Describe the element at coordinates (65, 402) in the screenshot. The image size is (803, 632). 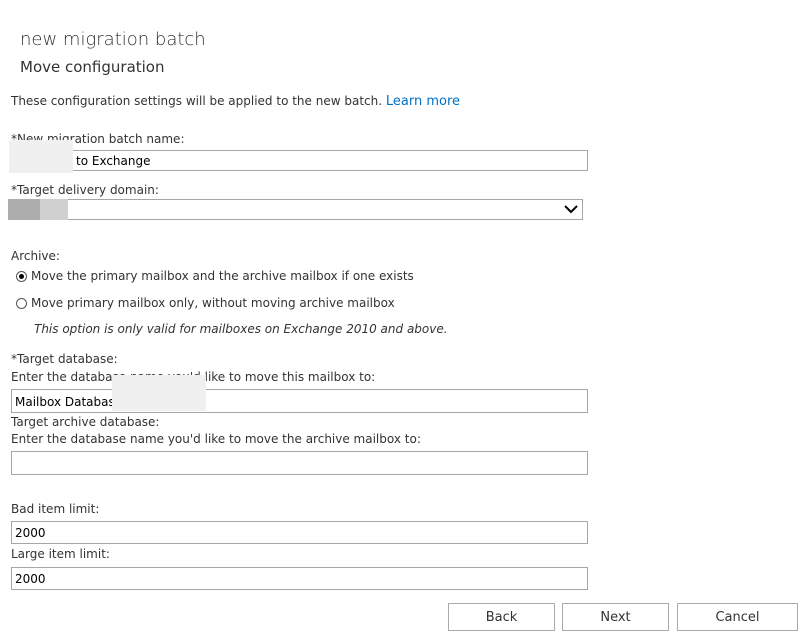
I see `target-db-value: Mailbox Databas` at that location.